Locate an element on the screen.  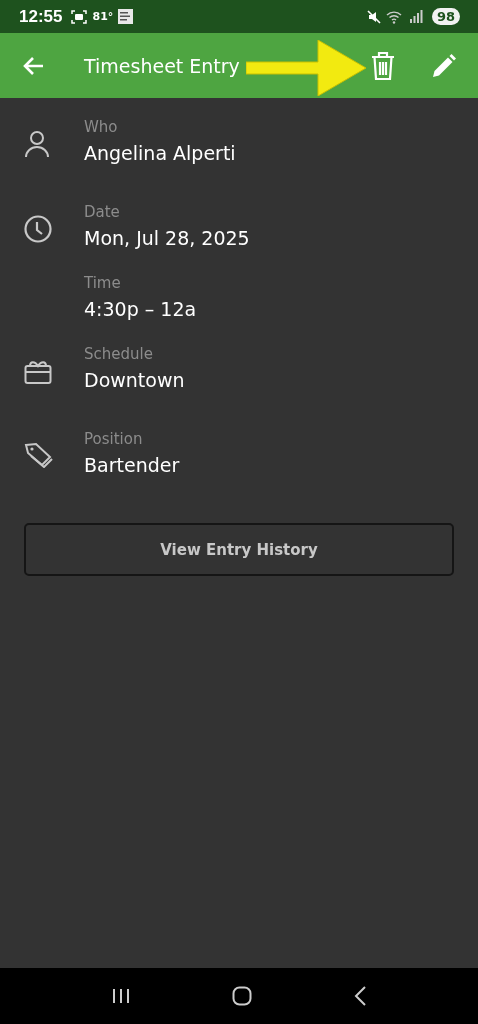
home-icon is located at coordinates (242, 996).